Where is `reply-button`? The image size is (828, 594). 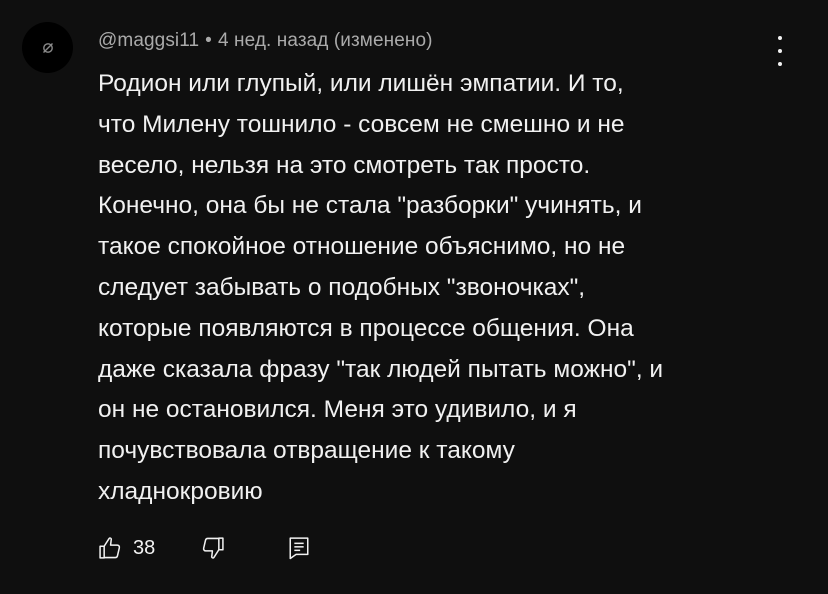
reply-button is located at coordinates (299, 548).